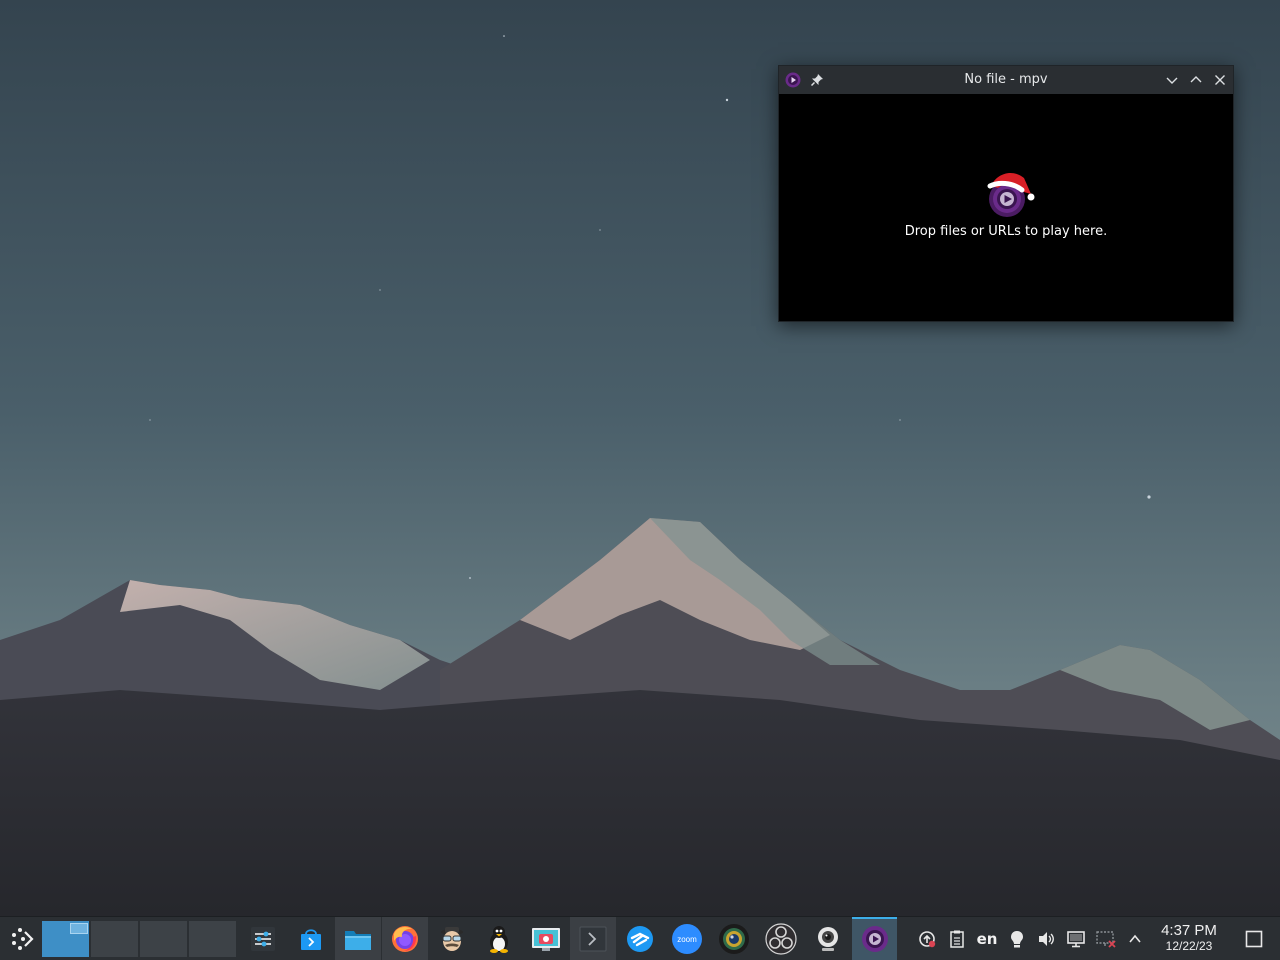 The image size is (1280, 960). What do you see at coordinates (1006, 231) in the screenshot?
I see `drop-hint-text: Drop files or URLs to play here.` at bounding box center [1006, 231].